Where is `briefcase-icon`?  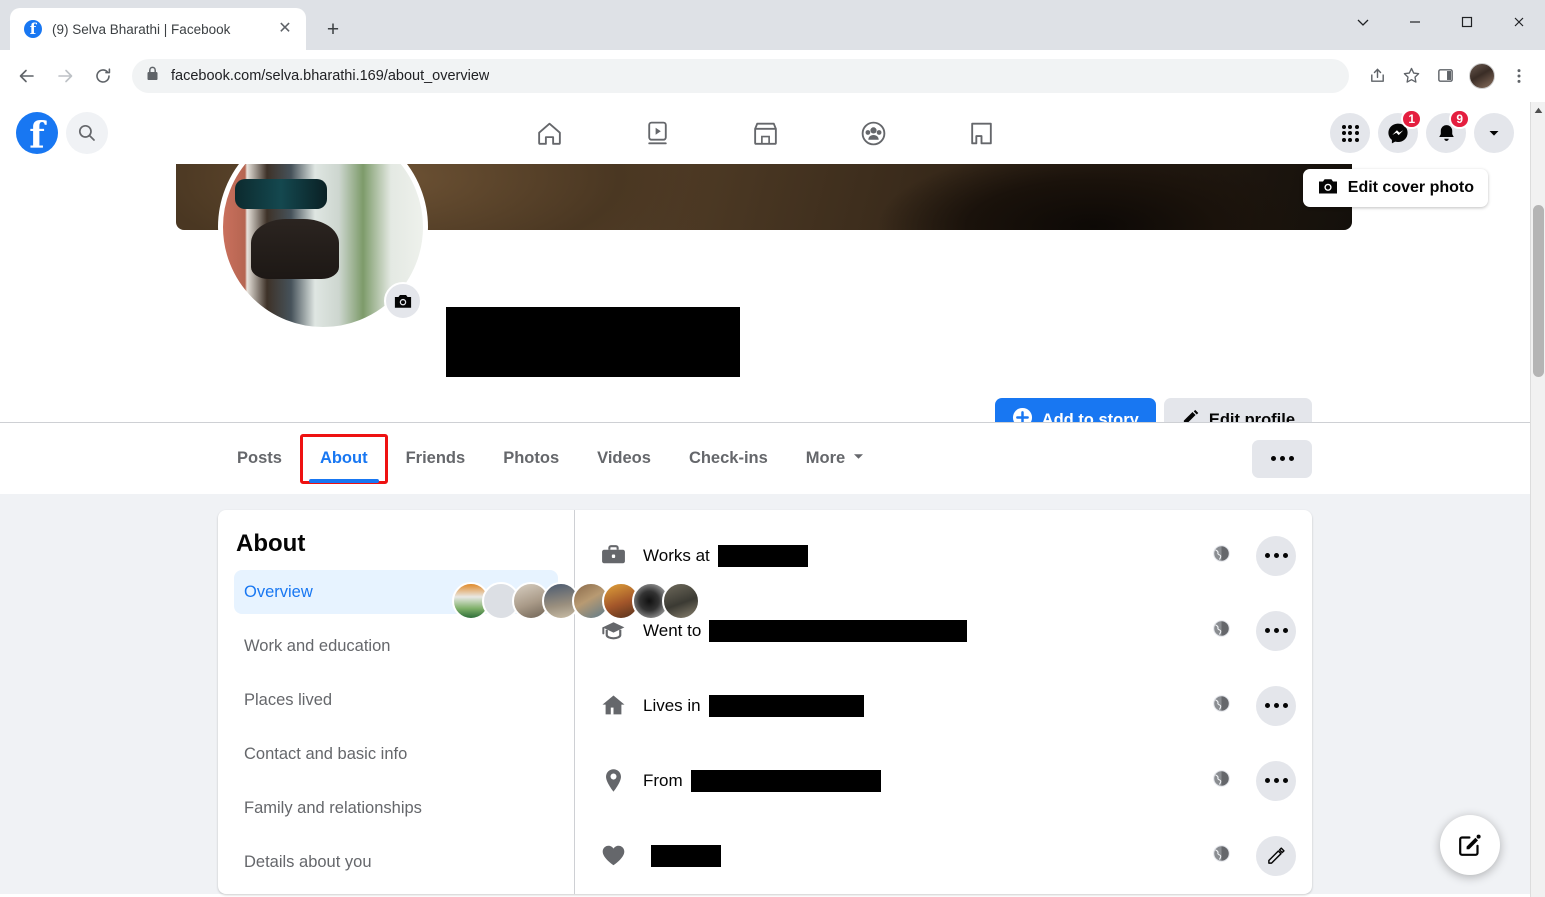 briefcase-icon is located at coordinates (613, 555).